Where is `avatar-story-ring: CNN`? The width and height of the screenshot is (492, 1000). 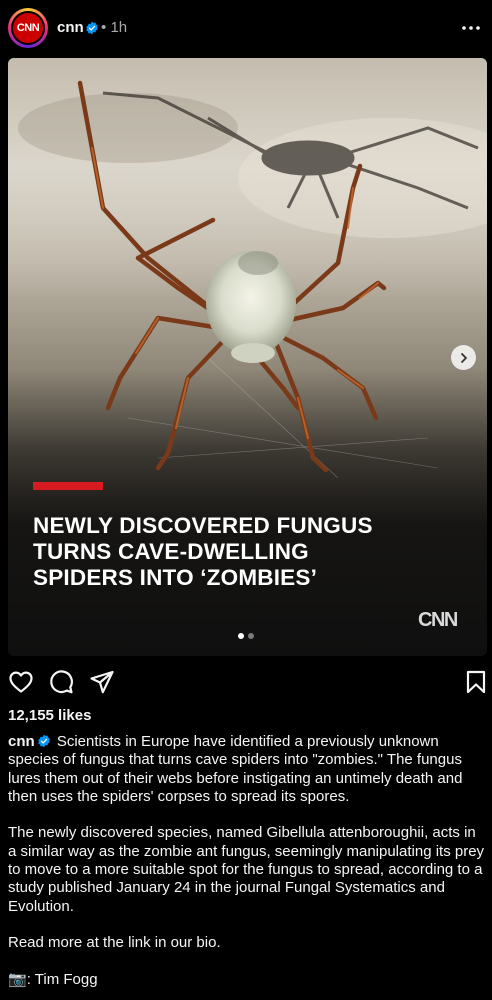 avatar-story-ring: CNN is located at coordinates (28, 28).